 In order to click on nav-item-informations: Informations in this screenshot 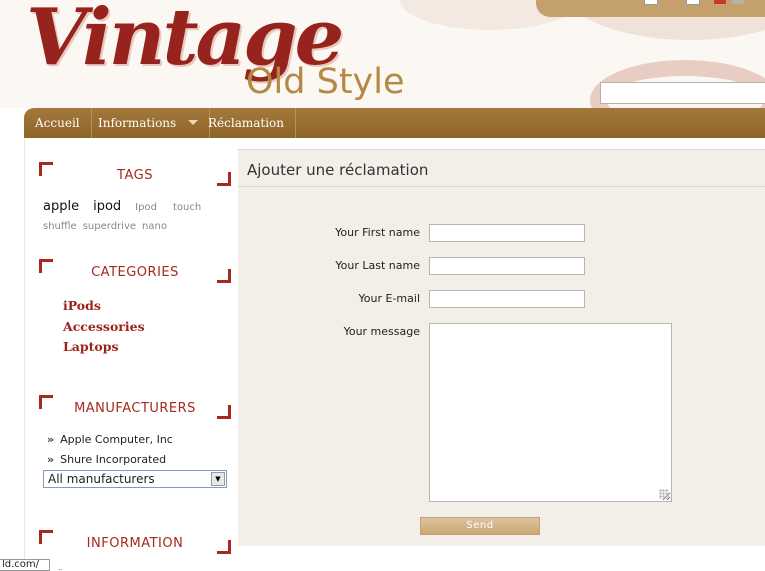, I will do `click(149, 123)`.